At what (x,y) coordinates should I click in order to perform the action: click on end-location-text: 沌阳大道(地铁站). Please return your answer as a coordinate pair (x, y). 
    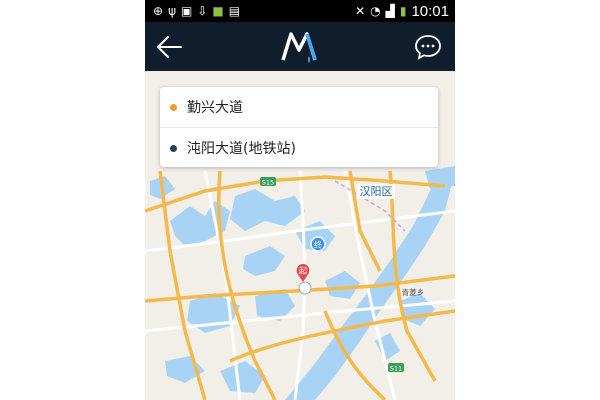
    Looking at the image, I should click on (241, 149).